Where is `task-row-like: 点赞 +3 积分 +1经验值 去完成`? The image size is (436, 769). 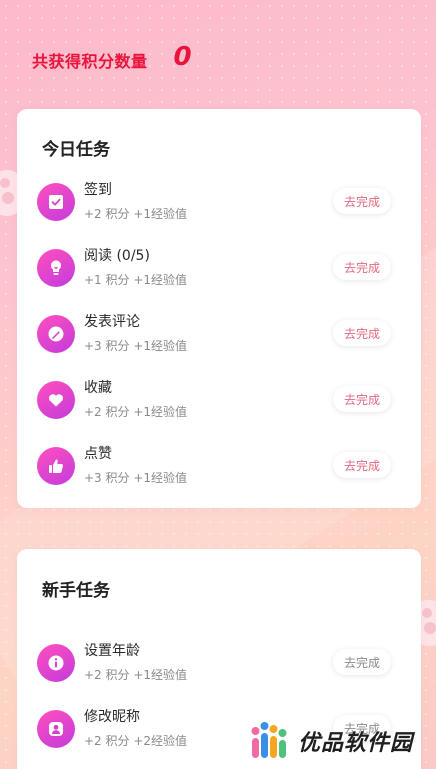 task-row-like: 点赞 +3 积分 +1经验值 去完成 is located at coordinates (219, 468).